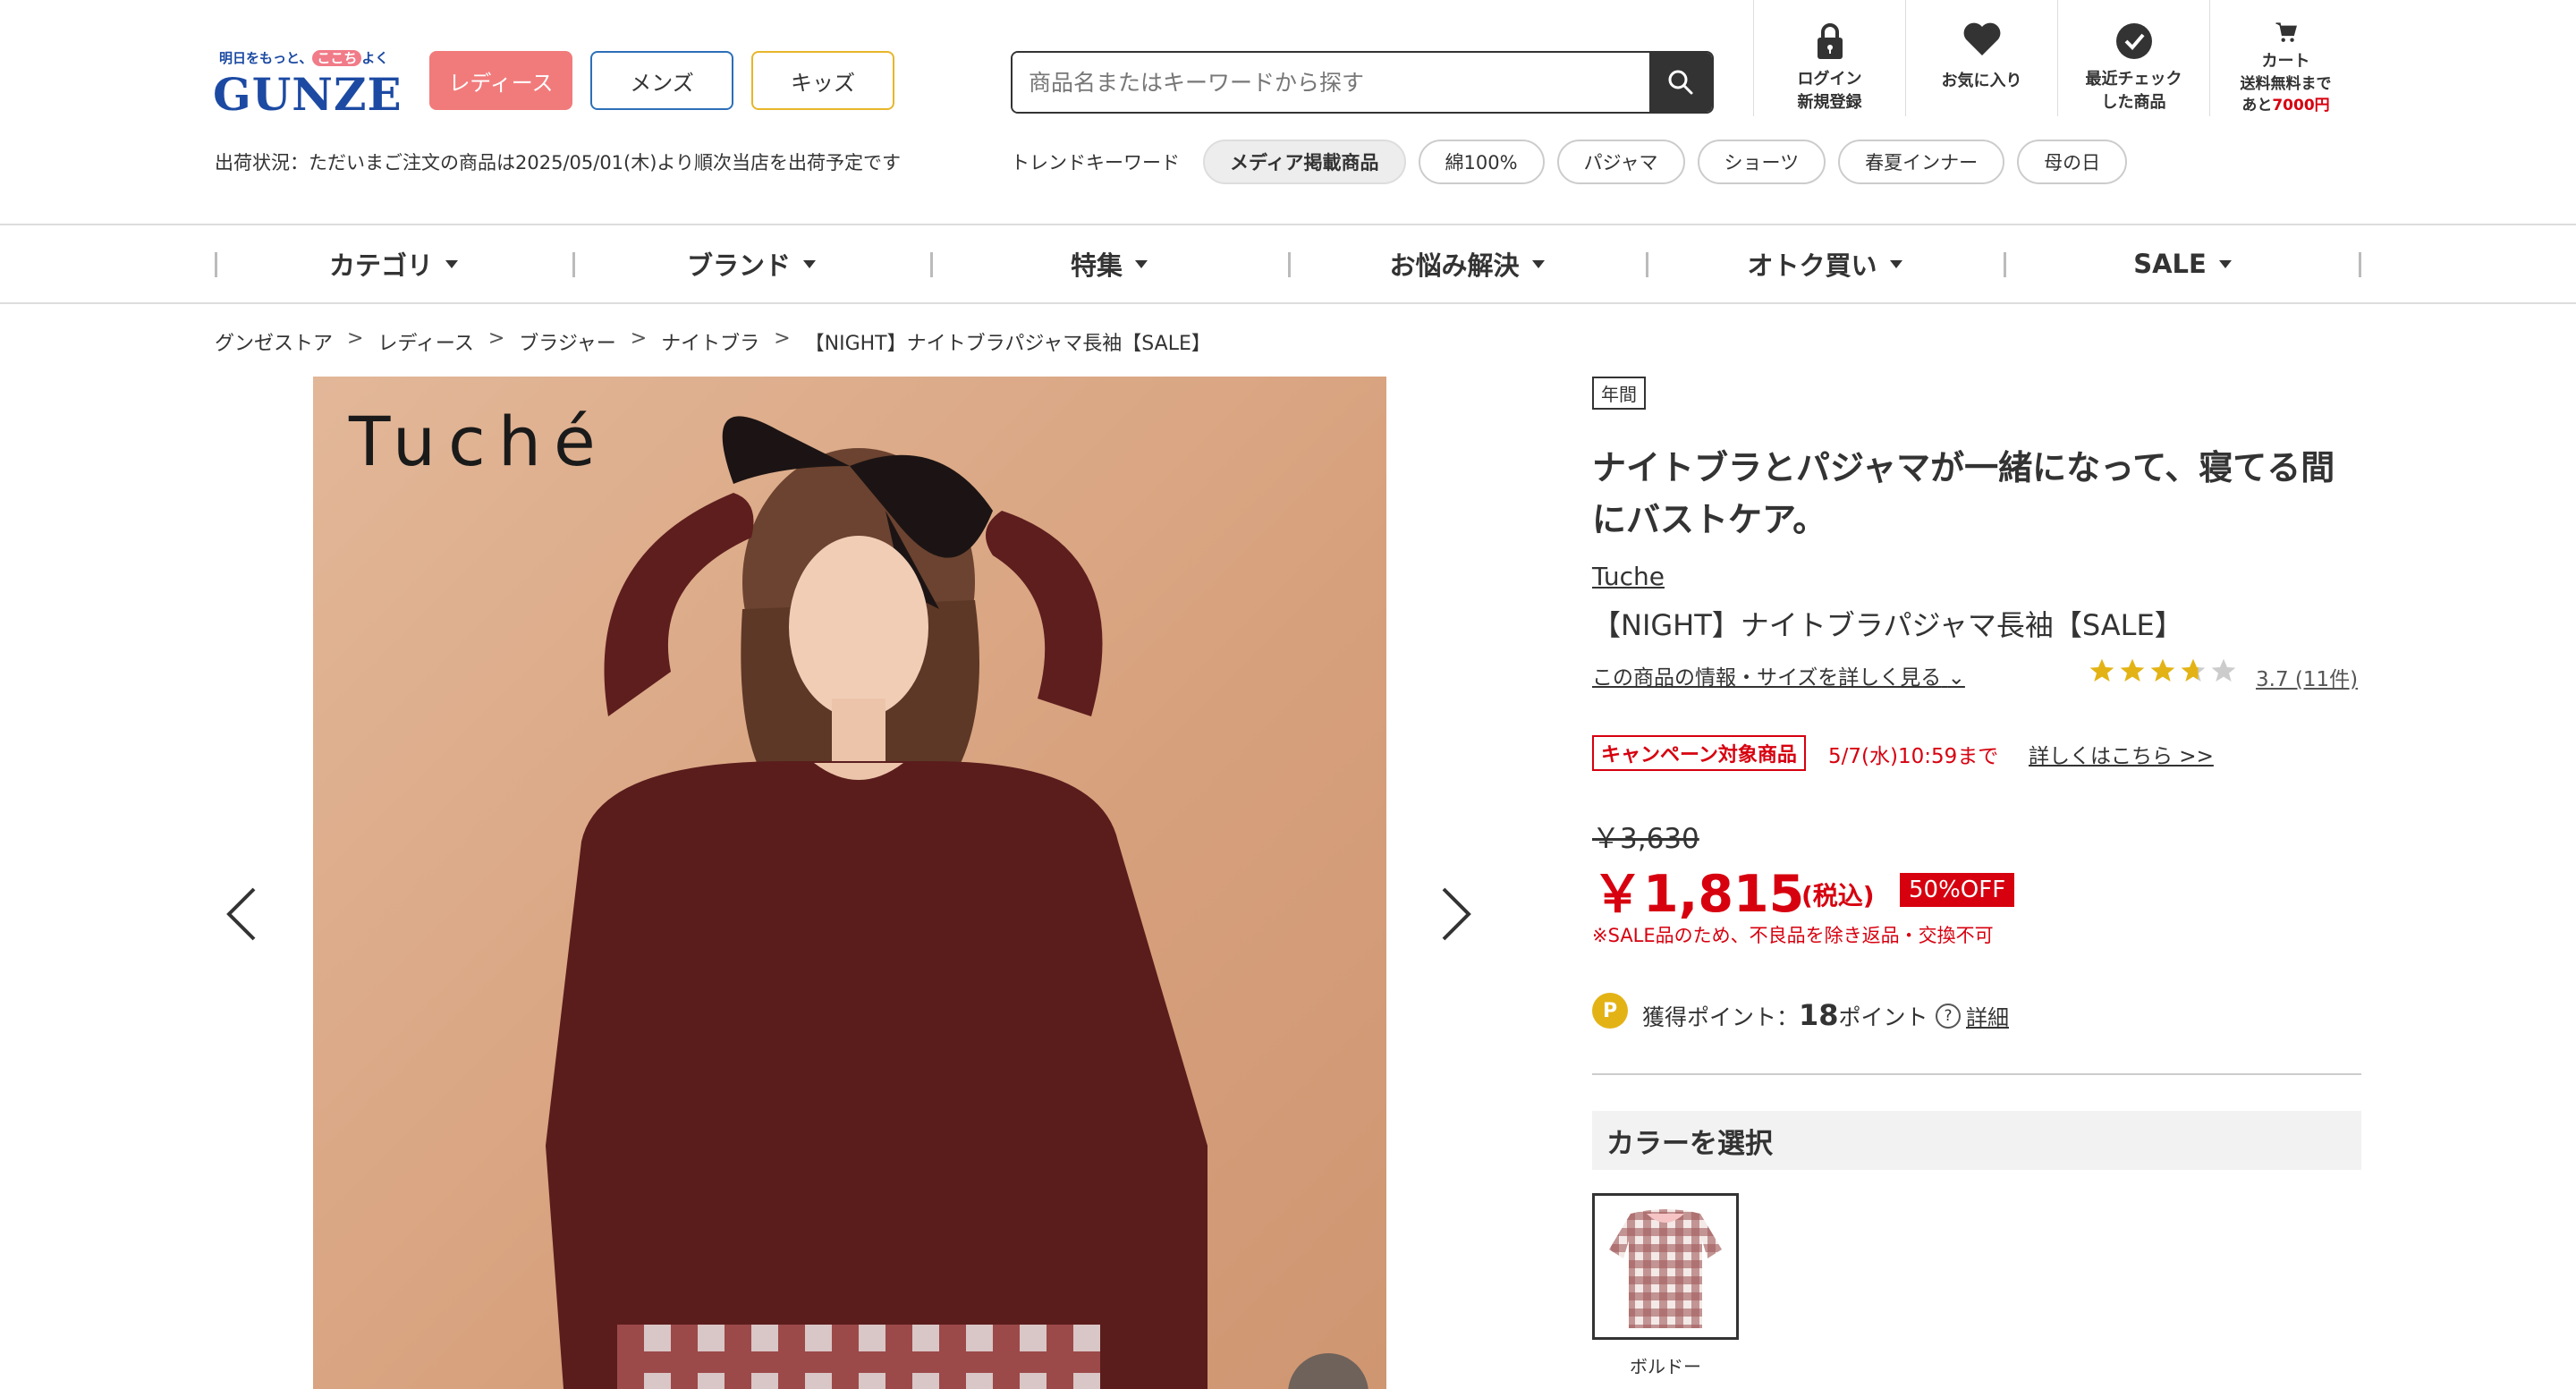 The image size is (2576, 1389). What do you see at coordinates (567, 341) in the screenshot?
I see `breadcrumb-item: ブラジャー` at bounding box center [567, 341].